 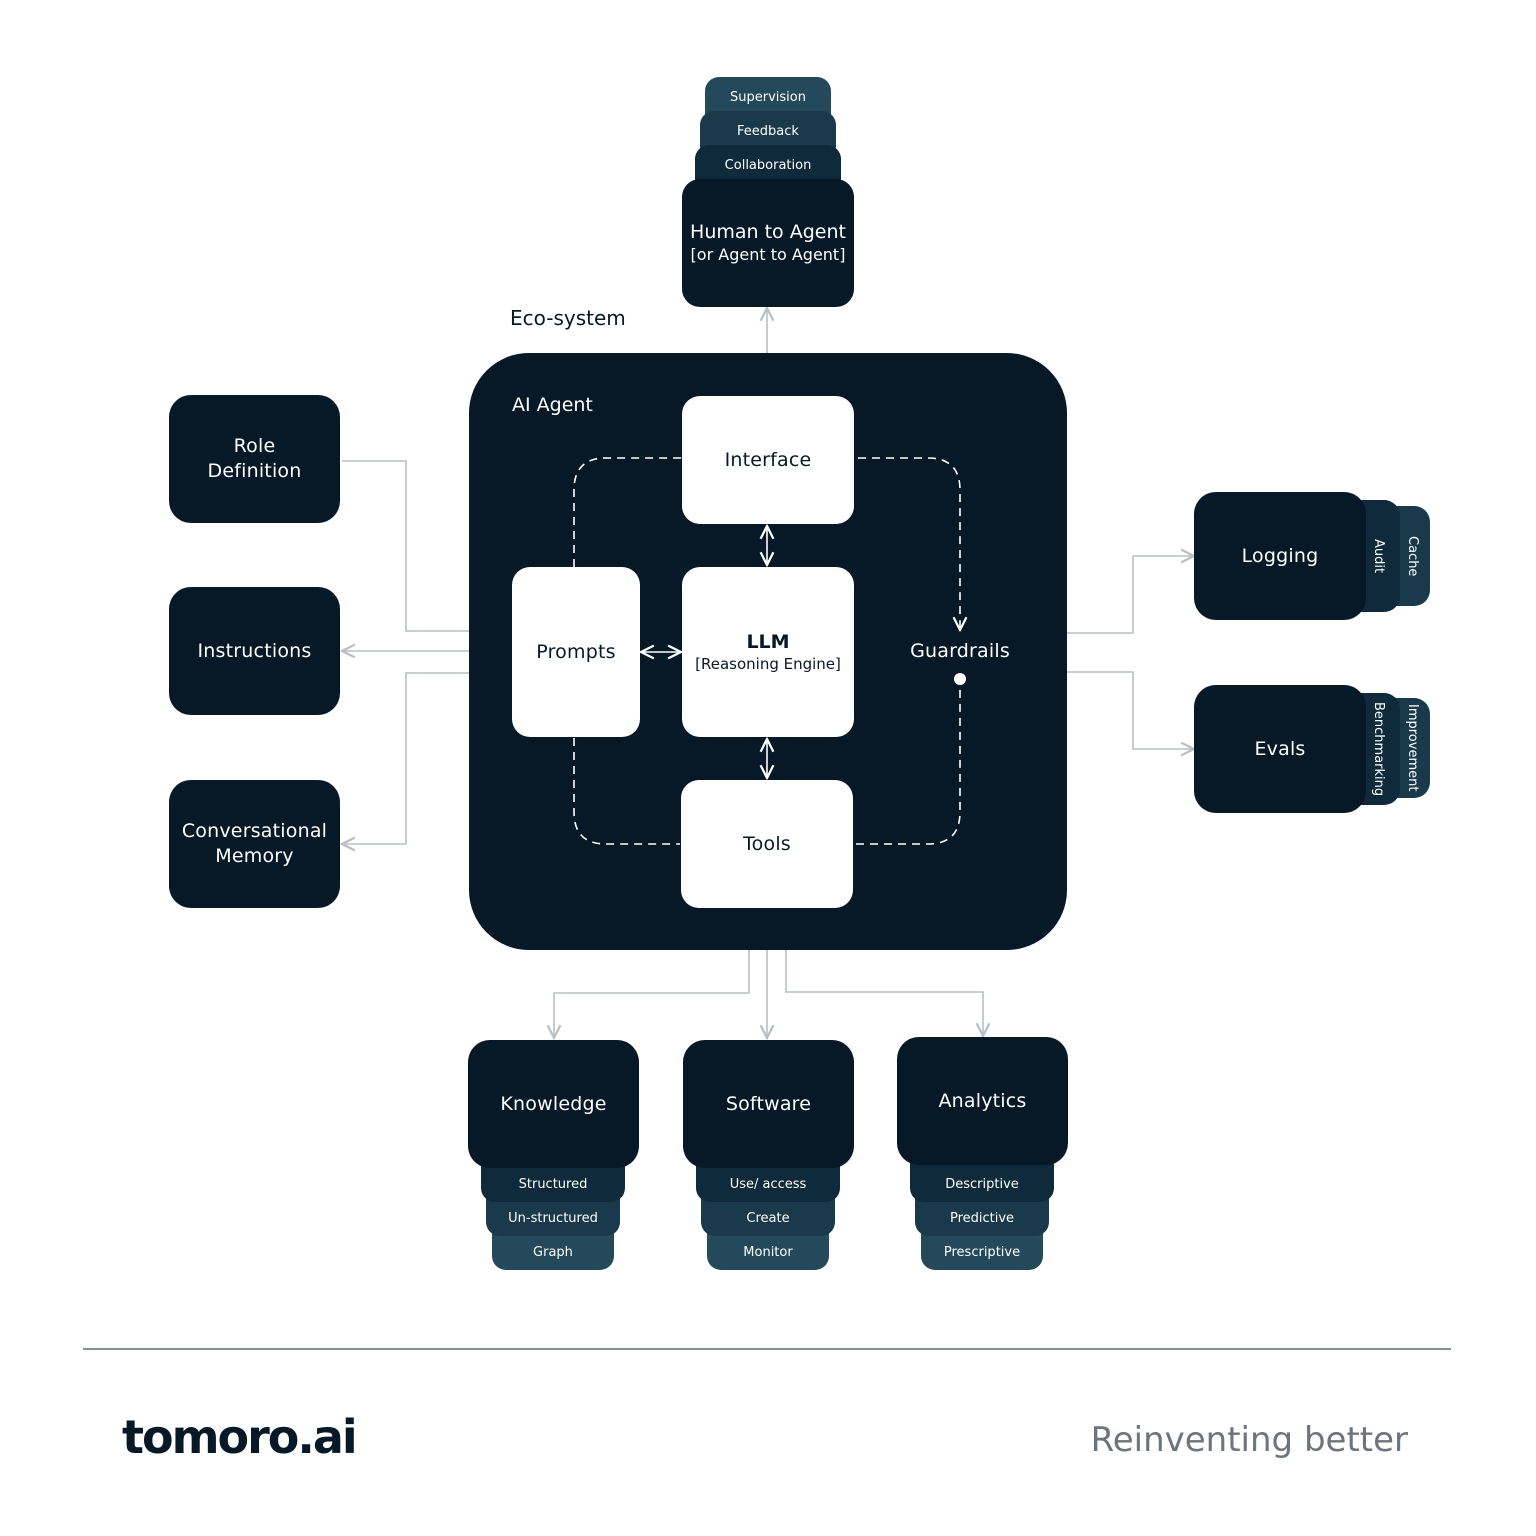 I want to click on dashed-loop-top-right, so click(x=909, y=543).